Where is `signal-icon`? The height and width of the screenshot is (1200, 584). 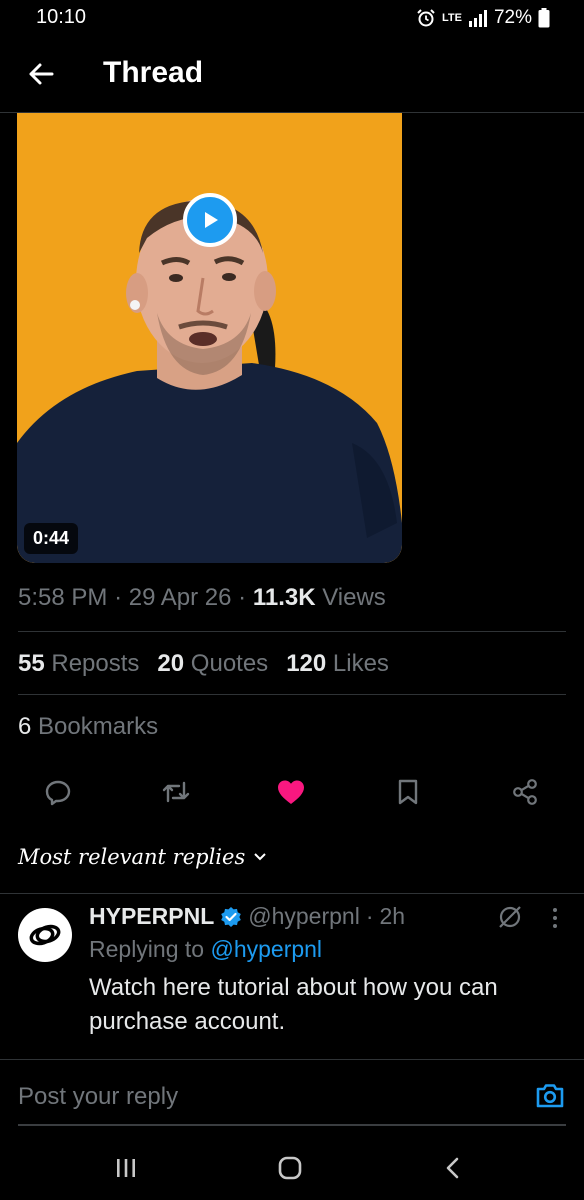 signal-icon is located at coordinates (477, 18).